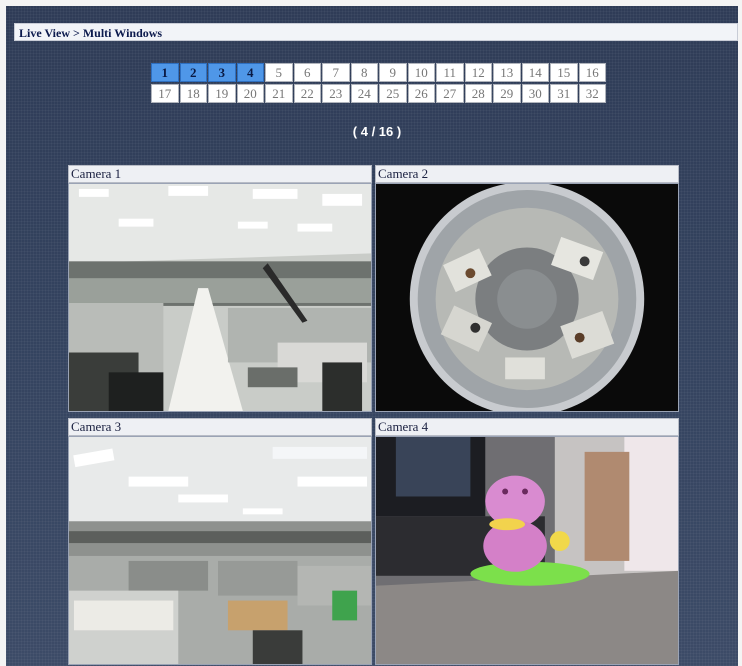 Image resolution: width=742 pixels, height=666 pixels. What do you see at coordinates (507, 93) in the screenshot?
I see `page-button-29: 29` at bounding box center [507, 93].